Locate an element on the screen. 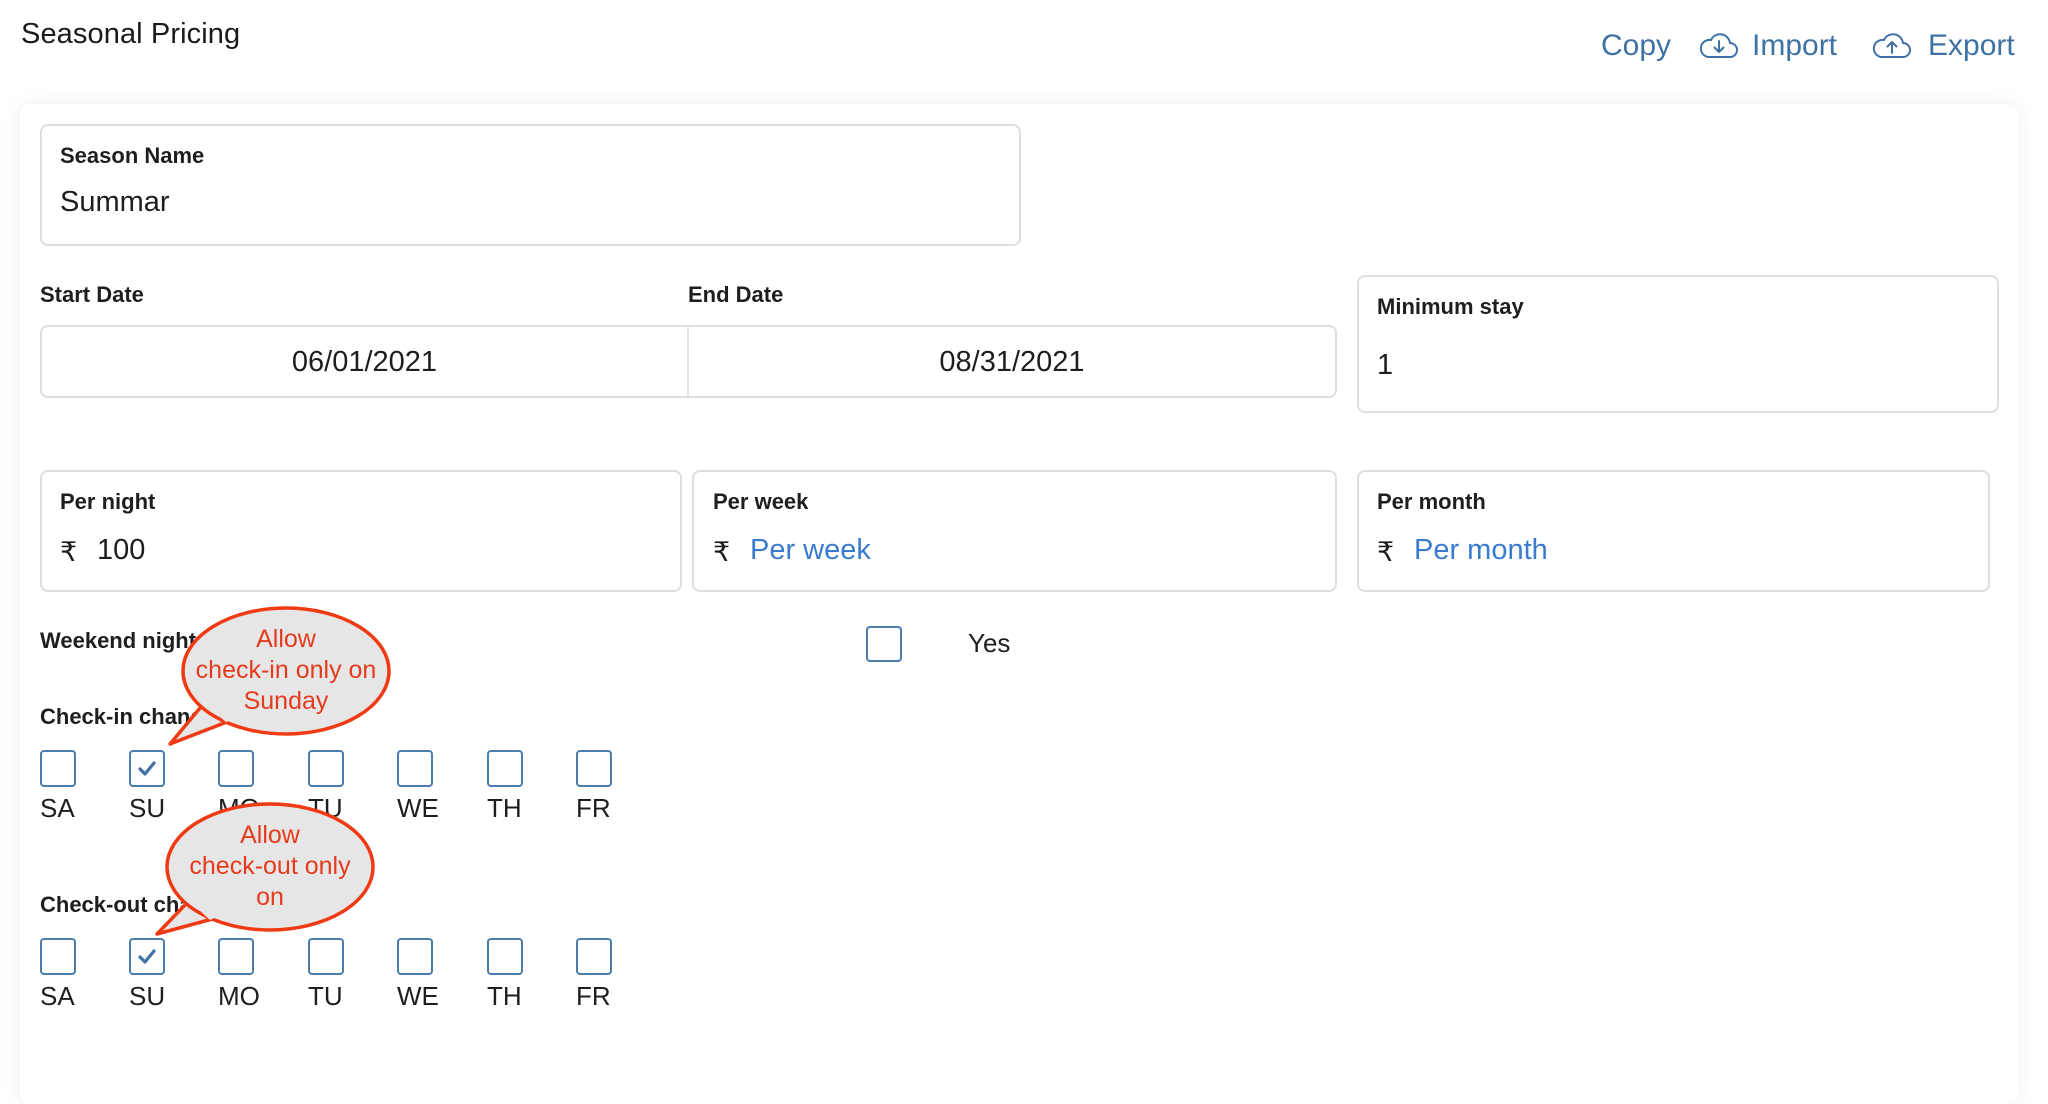 The height and width of the screenshot is (1104, 2048). checkin-day-label: FR is located at coordinates (593, 808).